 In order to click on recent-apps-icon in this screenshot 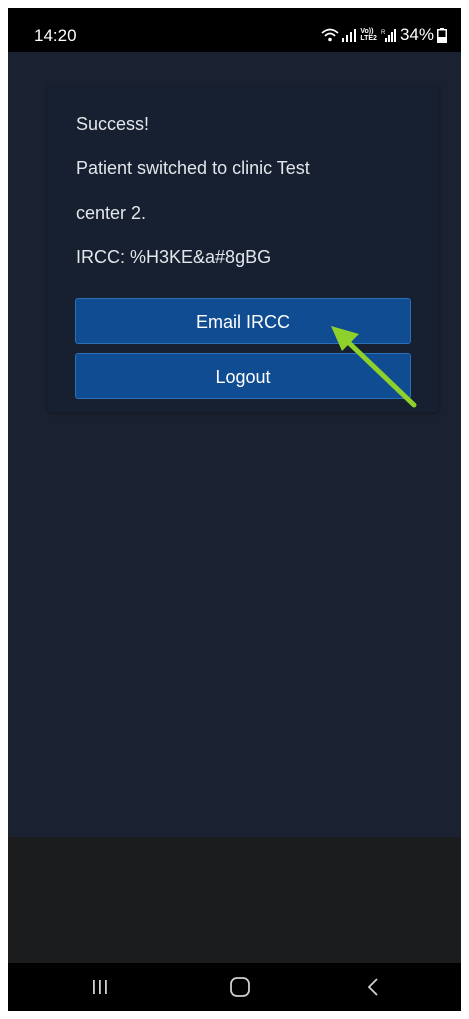, I will do `click(100, 987)`.